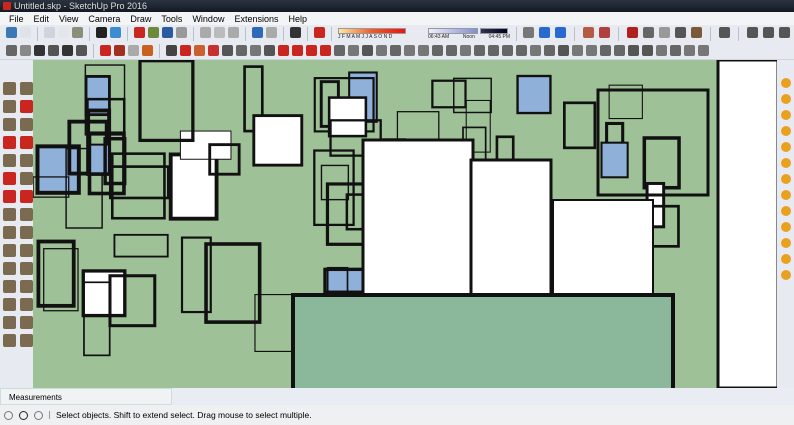  Describe the element at coordinates (26, 106) in the screenshot. I see `line-icon` at that location.